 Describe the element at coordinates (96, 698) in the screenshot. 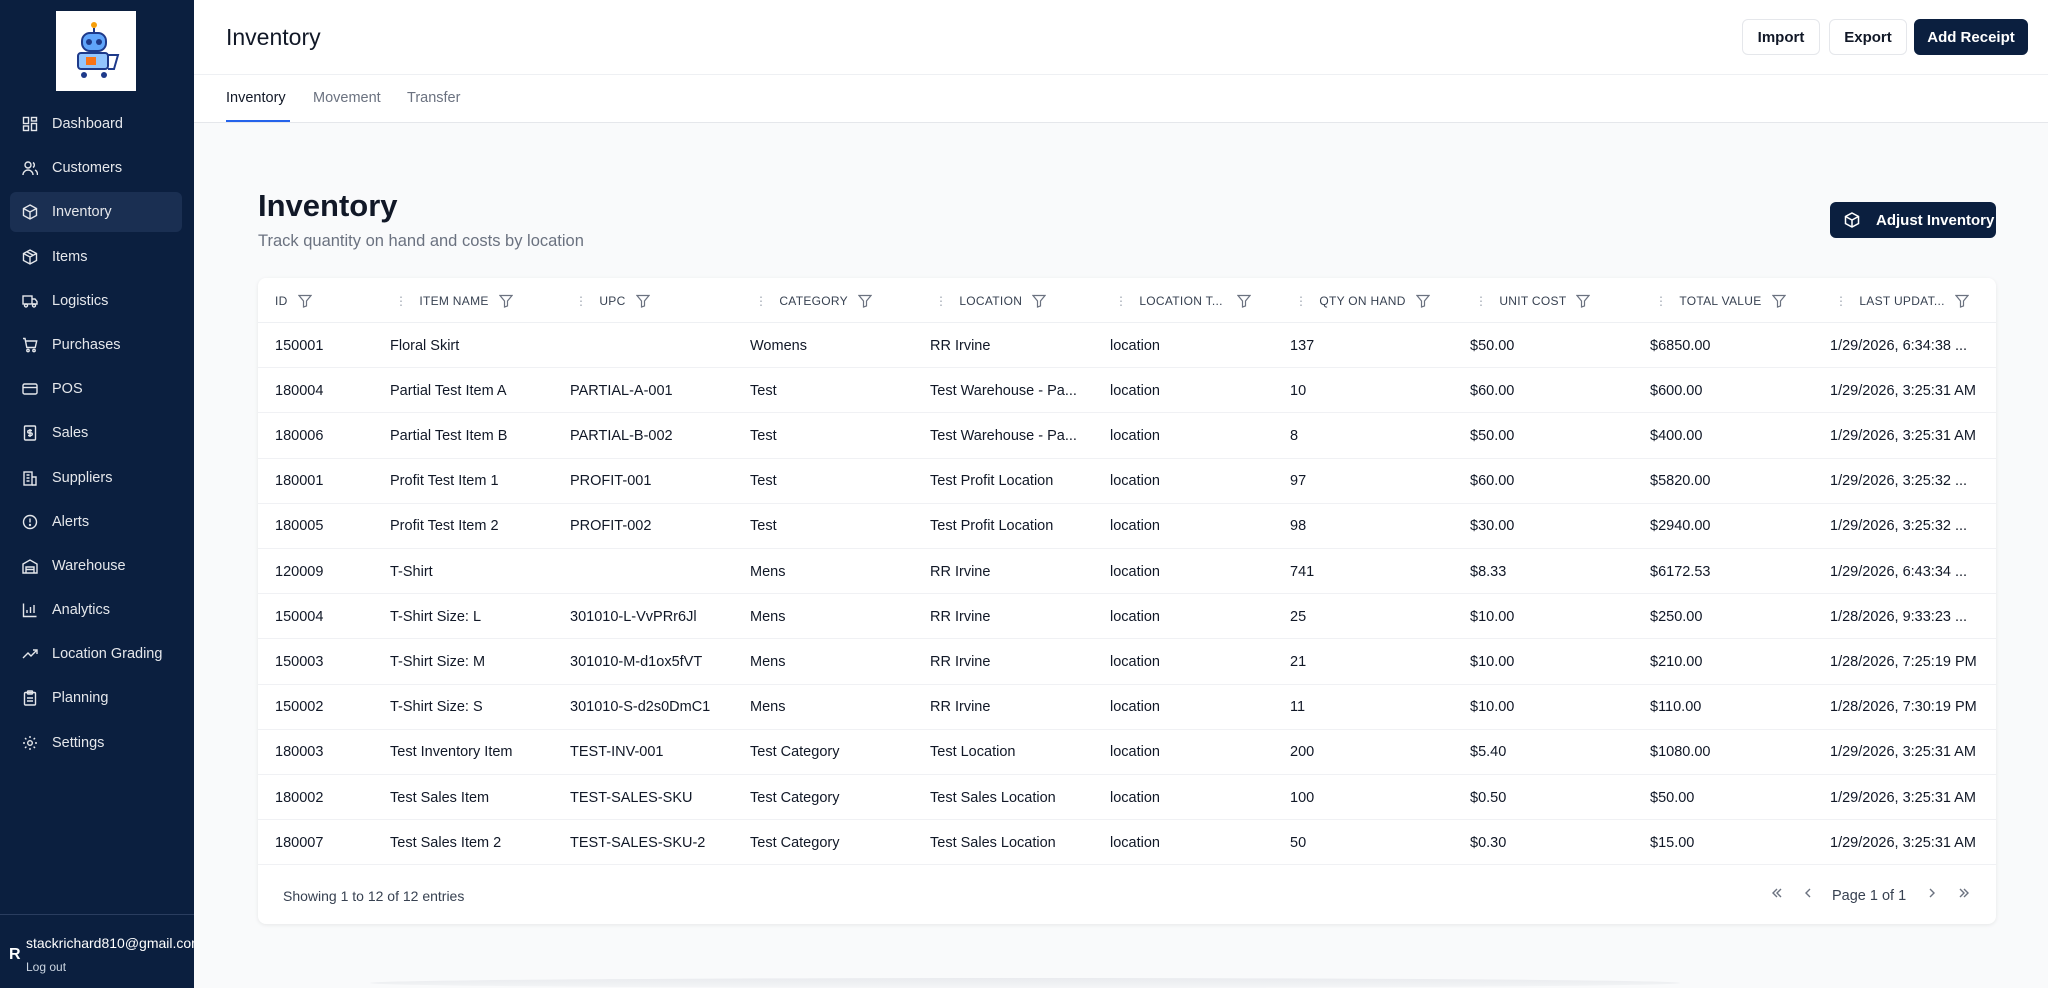

I see `sidebar-item-planning: Planning` at that location.